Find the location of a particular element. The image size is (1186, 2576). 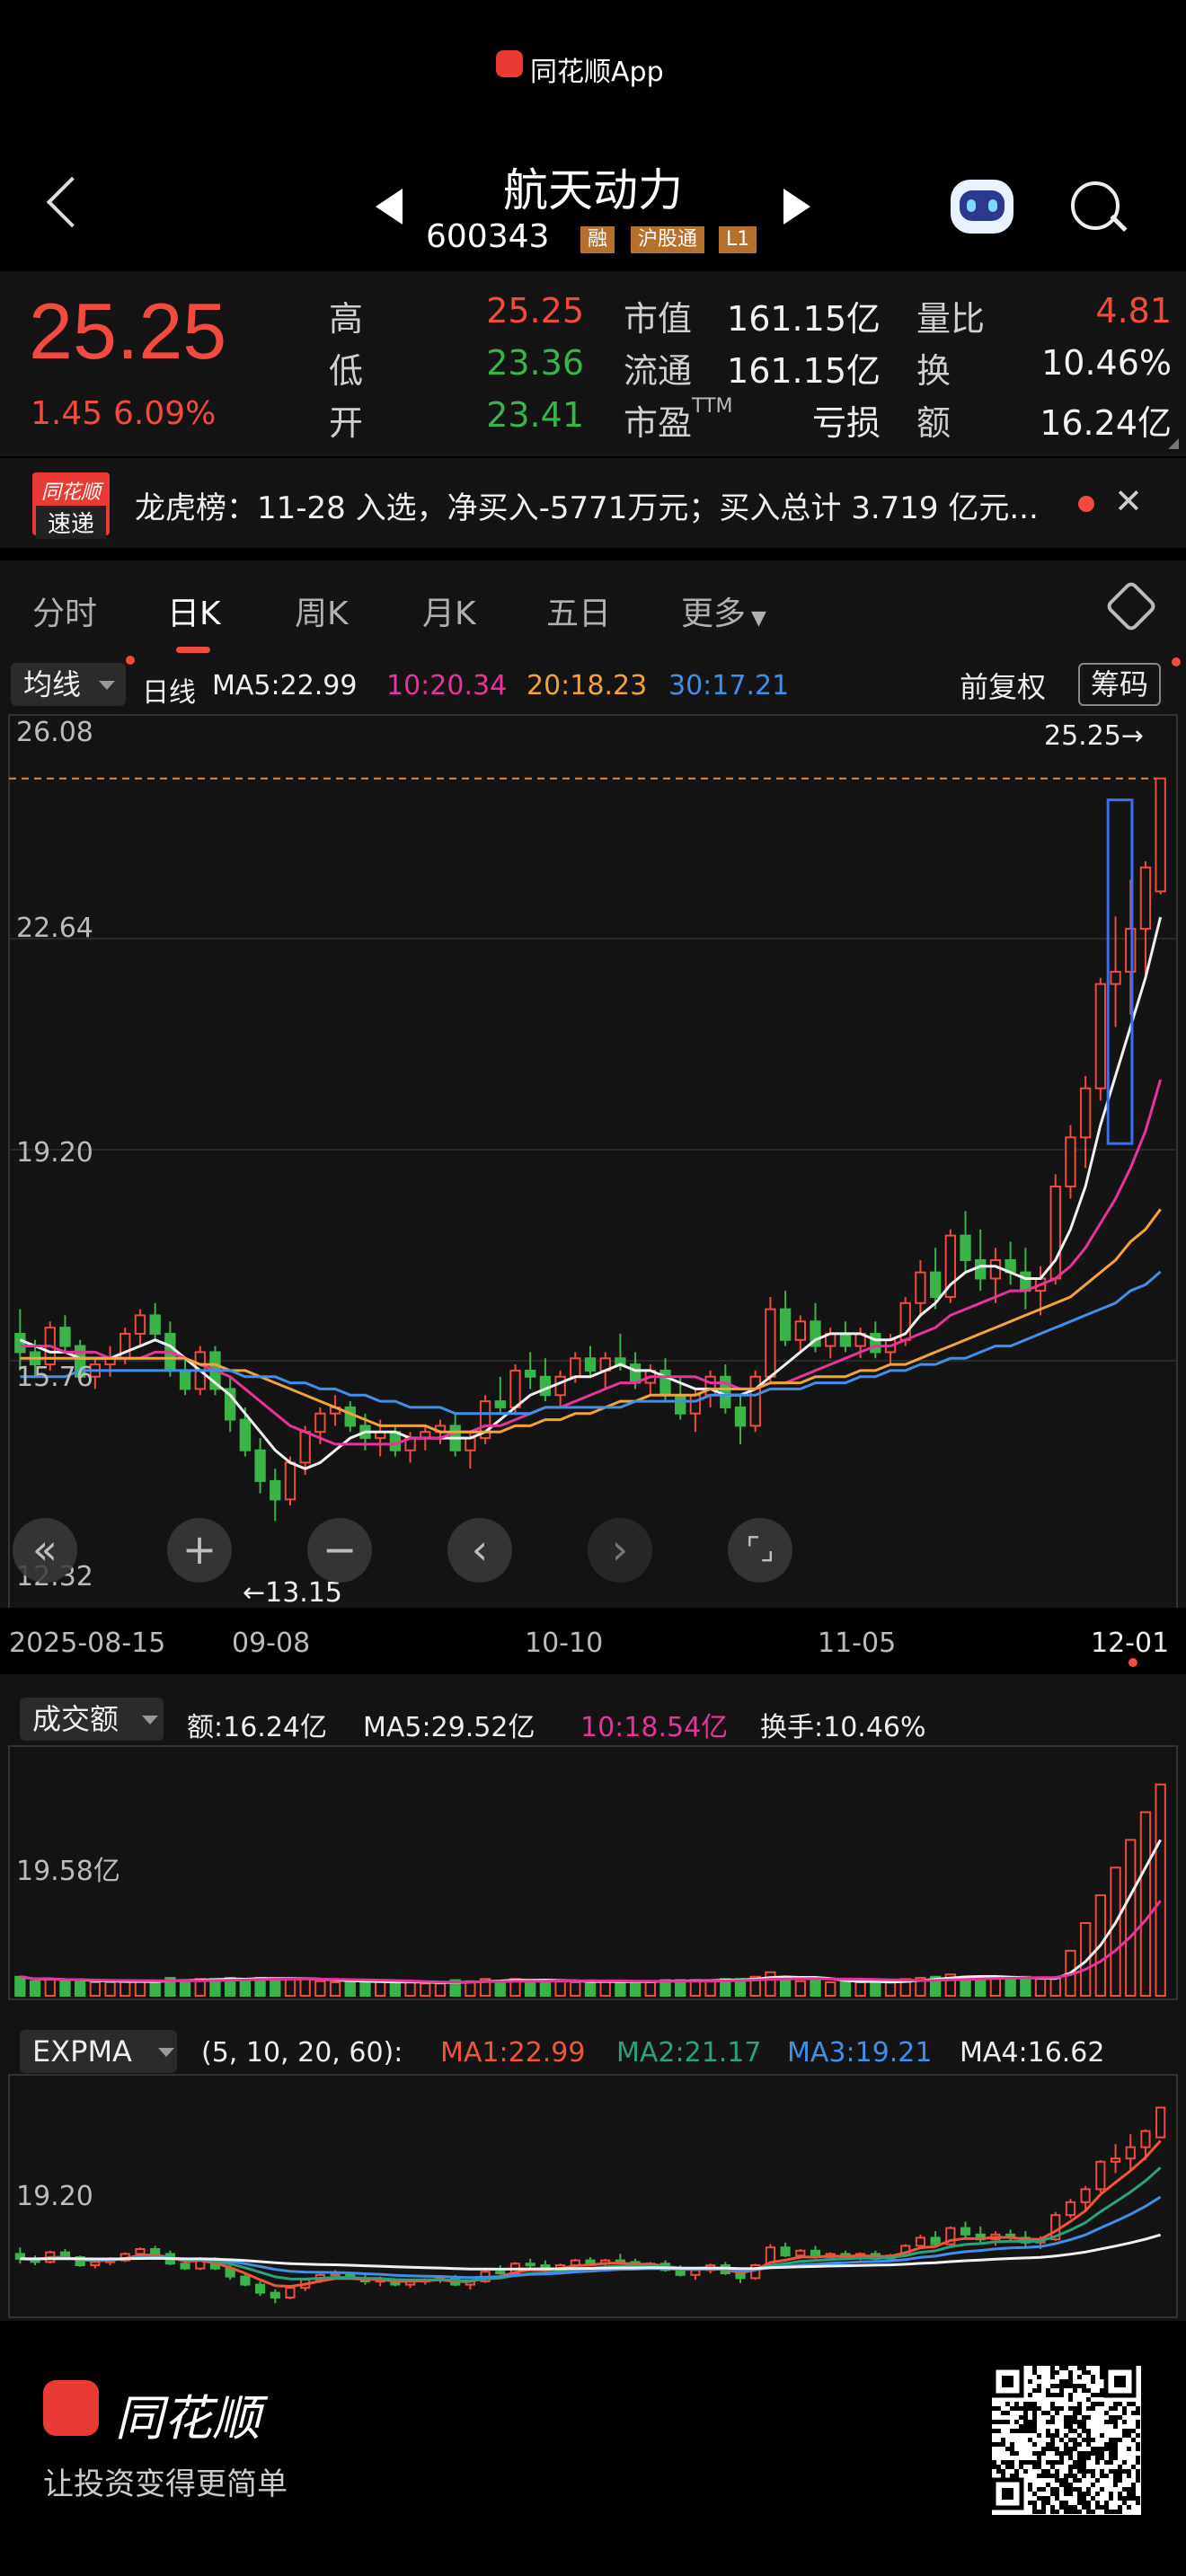

tab-five-day: 五日 is located at coordinates (578, 610).